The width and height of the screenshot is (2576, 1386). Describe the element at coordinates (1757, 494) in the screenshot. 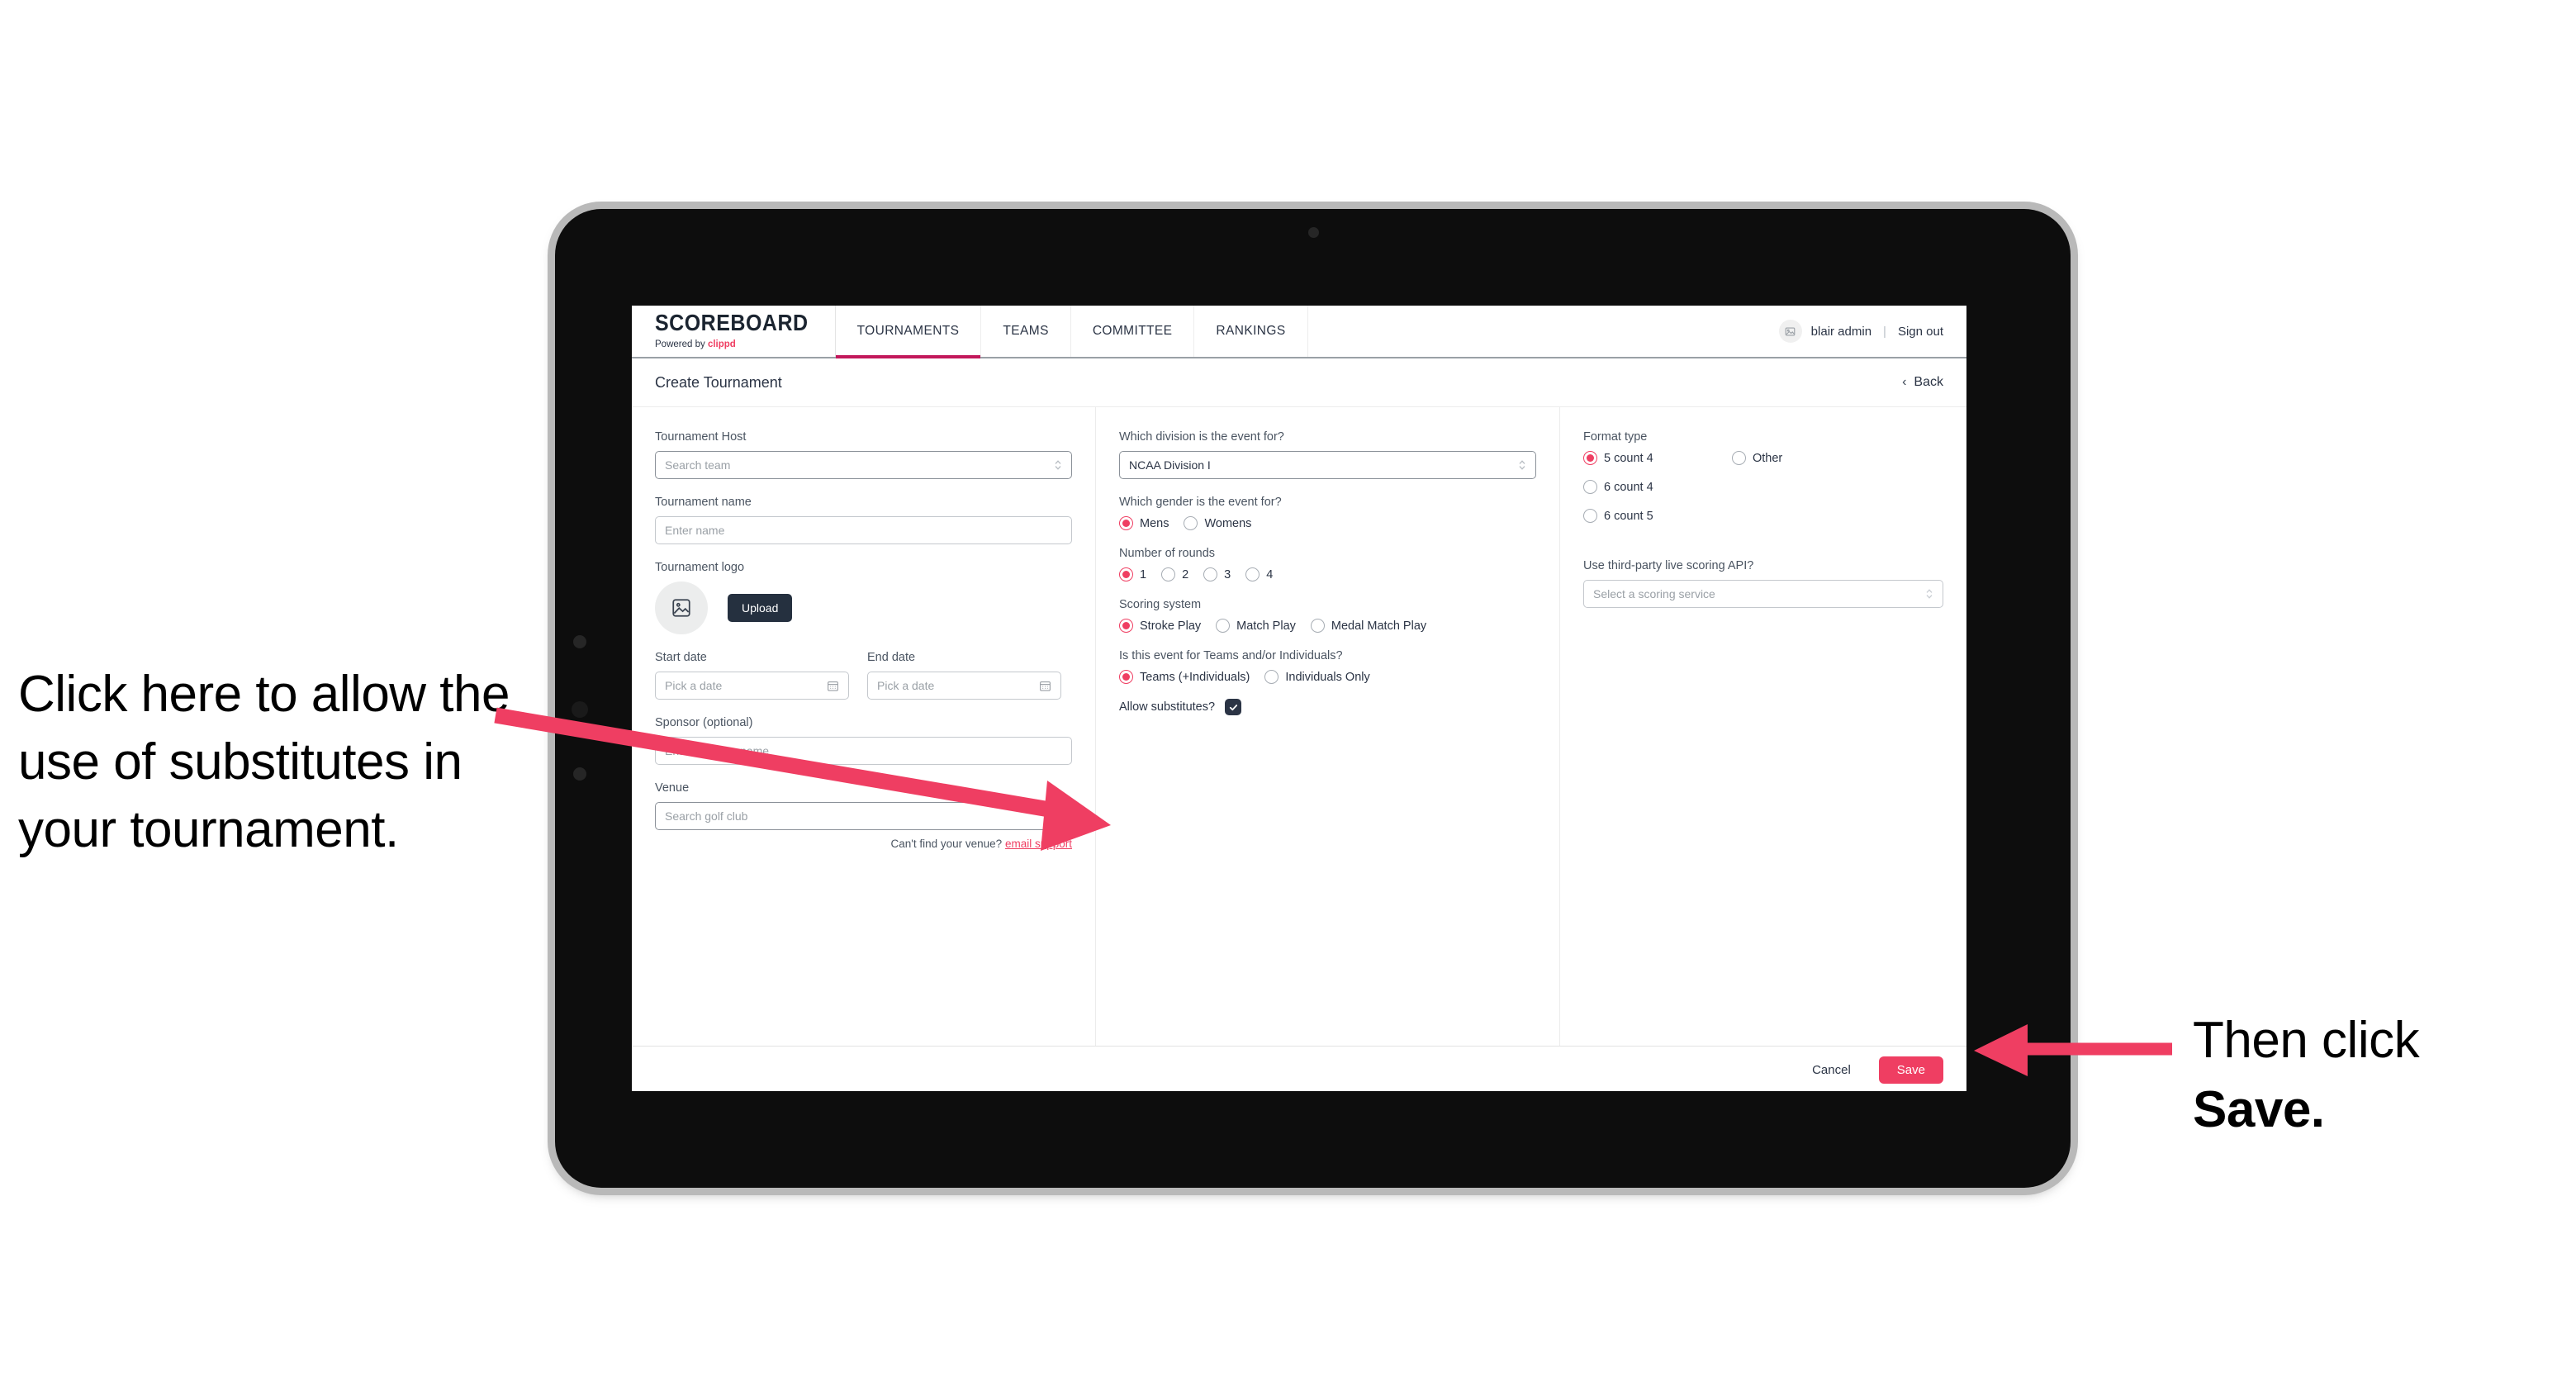

I see `format-options-right: Other` at that location.